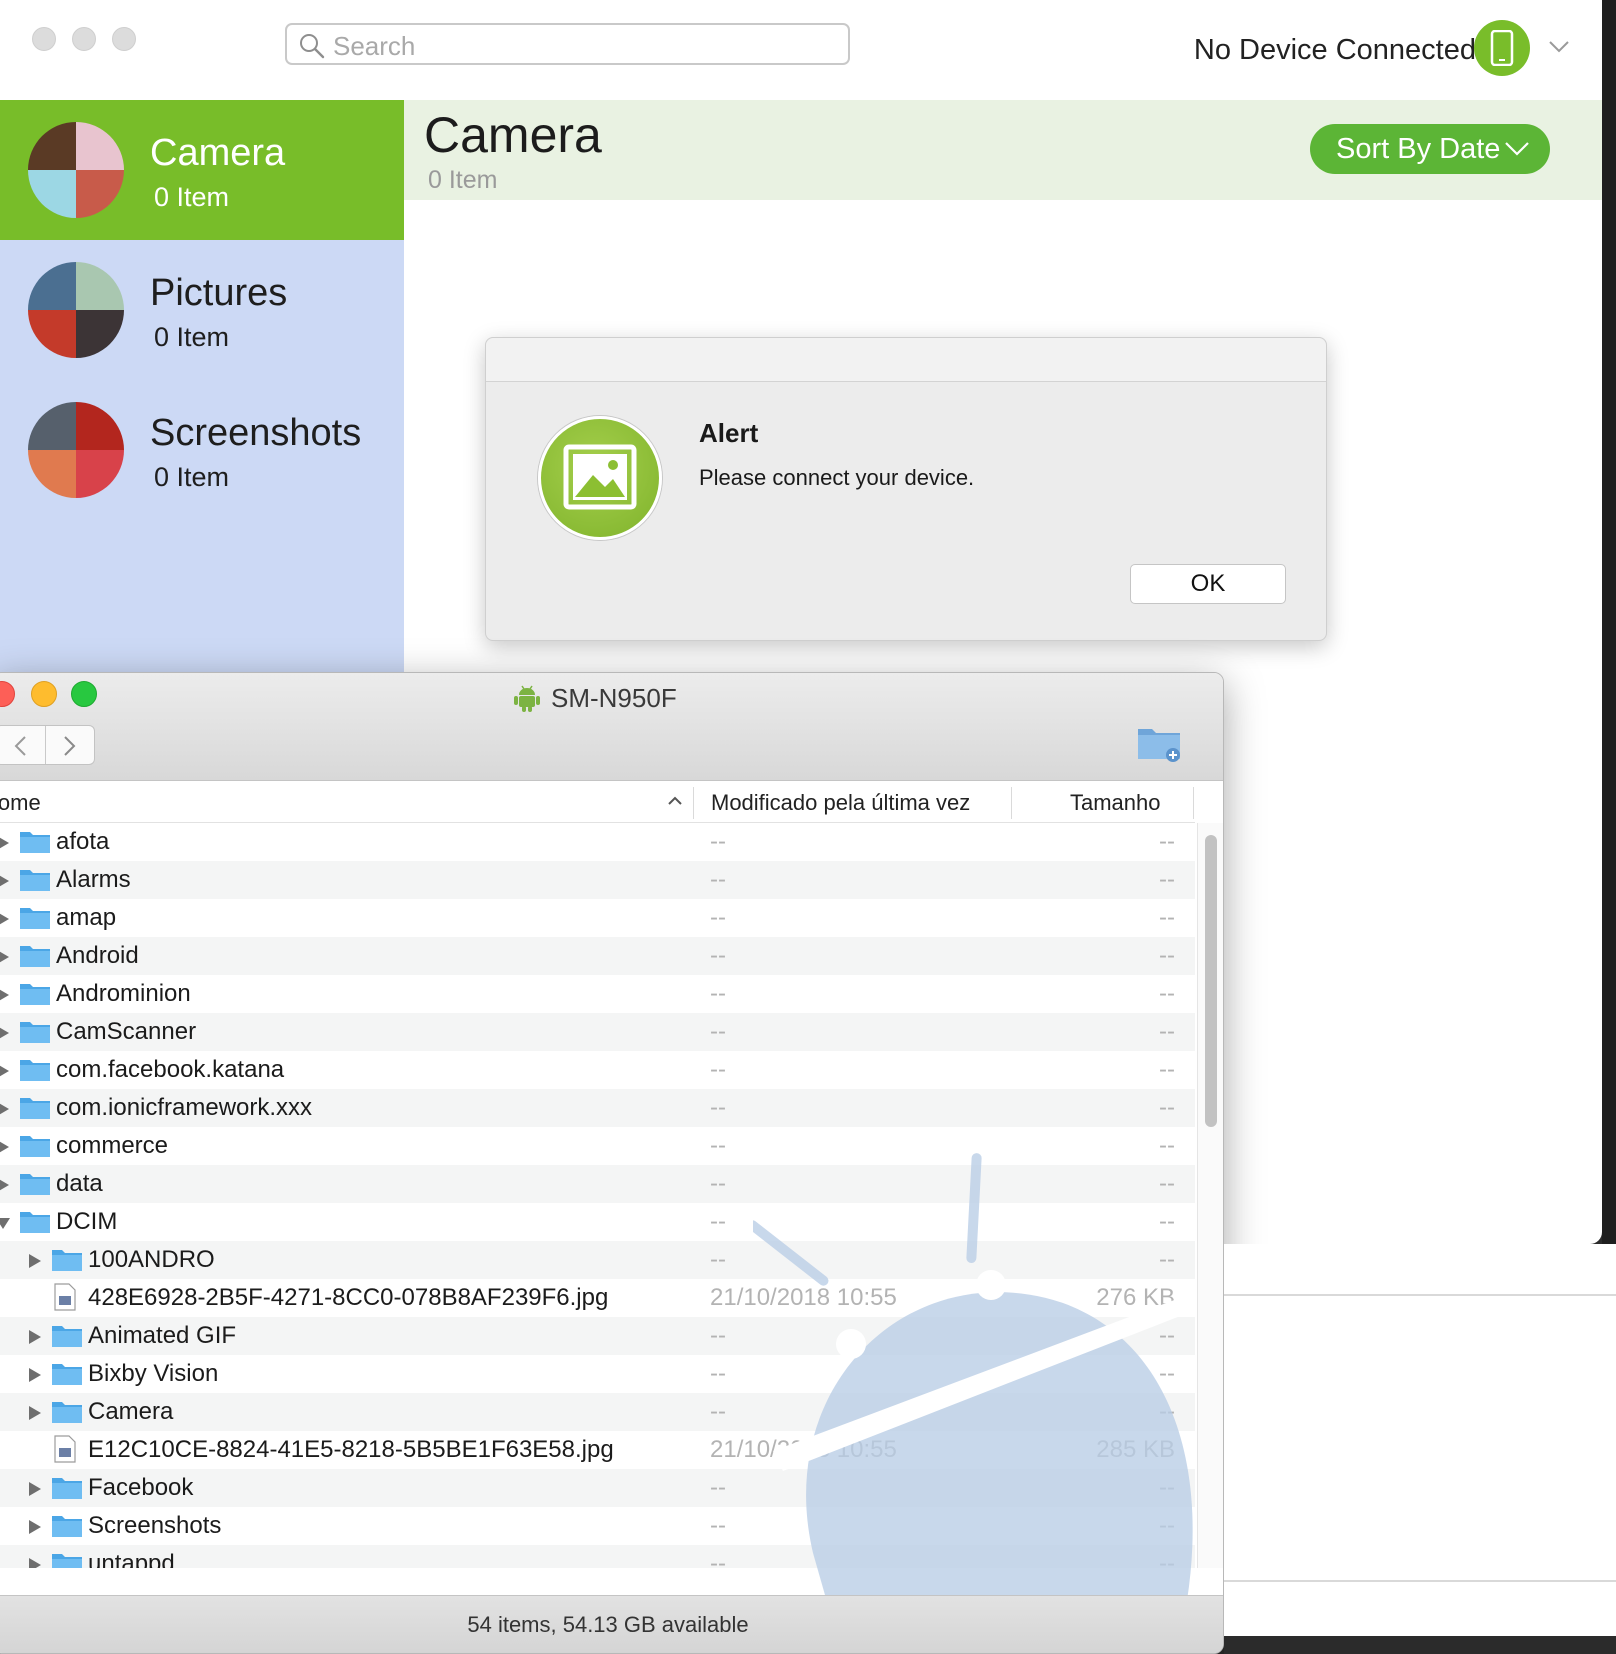 This screenshot has height=1654, width=1616. What do you see at coordinates (20, 803) in the screenshot?
I see `column-name: lome` at bounding box center [20, 803].